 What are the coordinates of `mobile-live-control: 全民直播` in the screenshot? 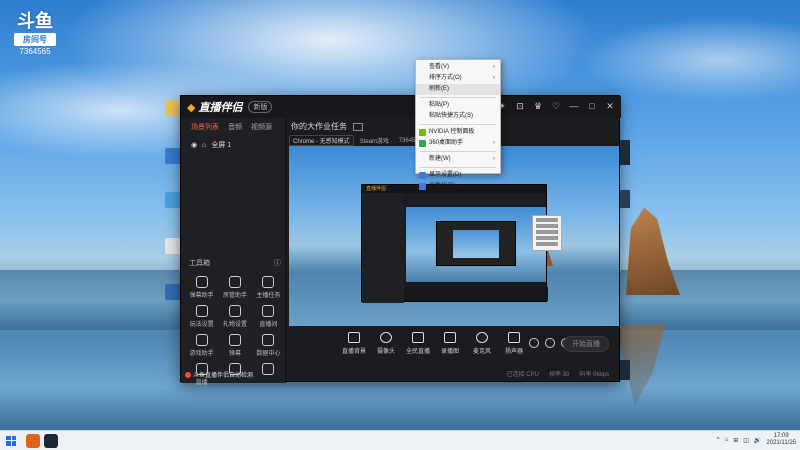 It's located at (418, 343).